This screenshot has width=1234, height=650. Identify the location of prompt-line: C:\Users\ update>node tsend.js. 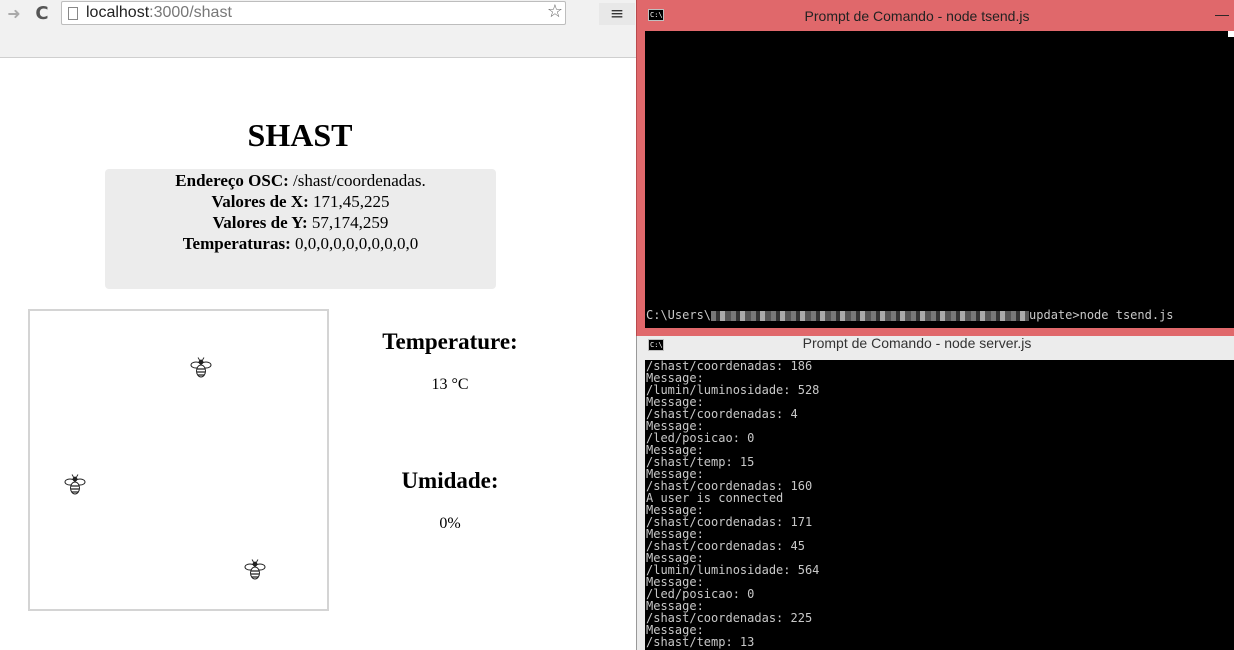
(910, 315).